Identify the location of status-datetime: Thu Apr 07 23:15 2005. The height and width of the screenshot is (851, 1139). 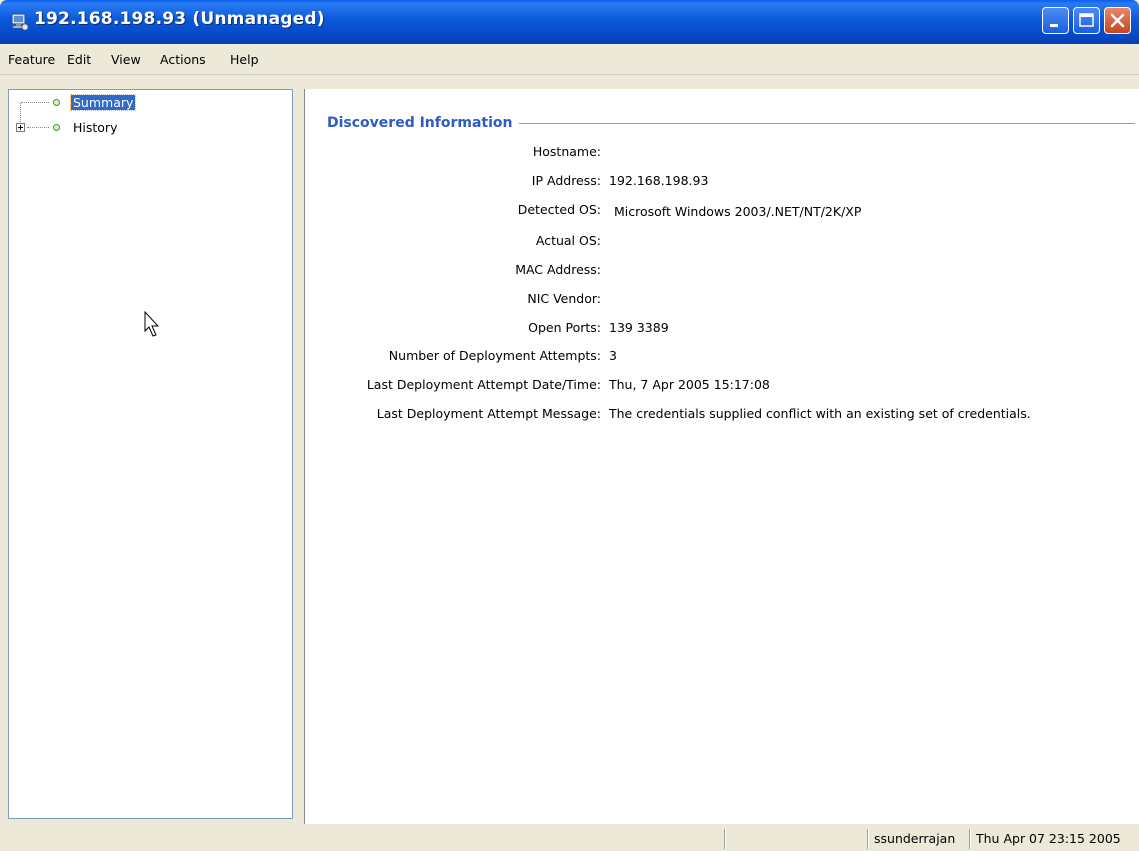
(1048, 838).